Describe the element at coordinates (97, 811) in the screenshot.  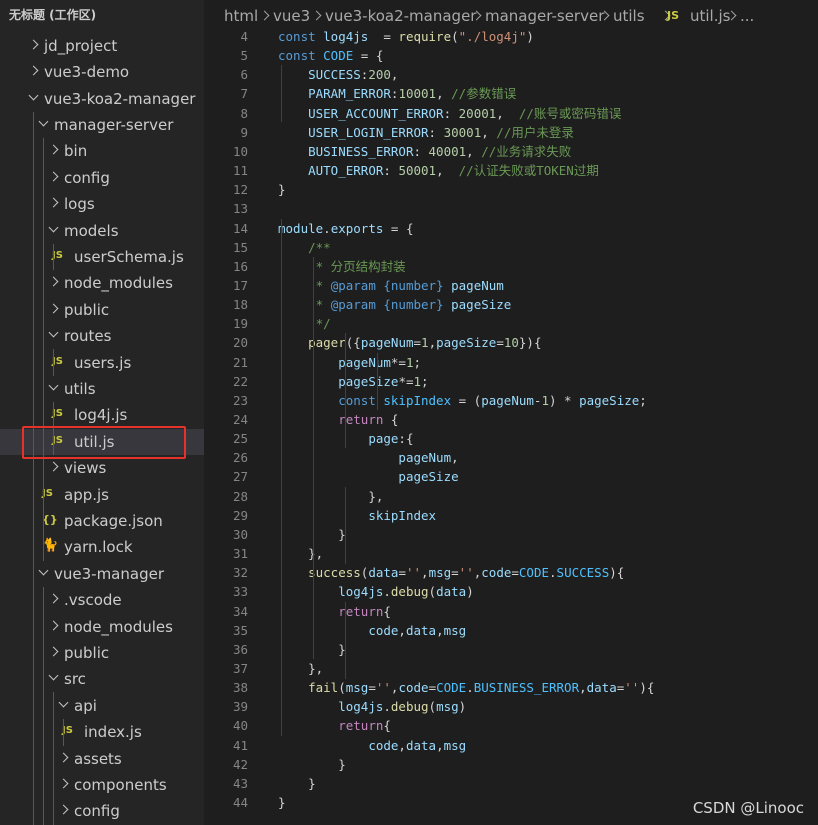
I see `tree-item-label: config` at that location.